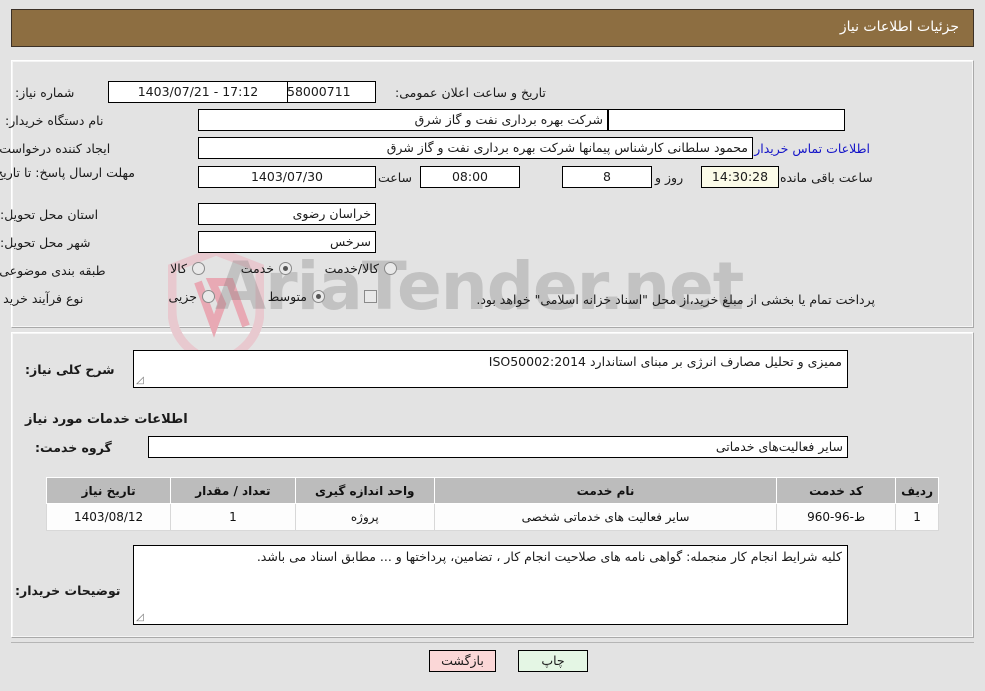 The image size is (985, 691). I want to click on radio-indicator-khedmat, so click(285, 268).